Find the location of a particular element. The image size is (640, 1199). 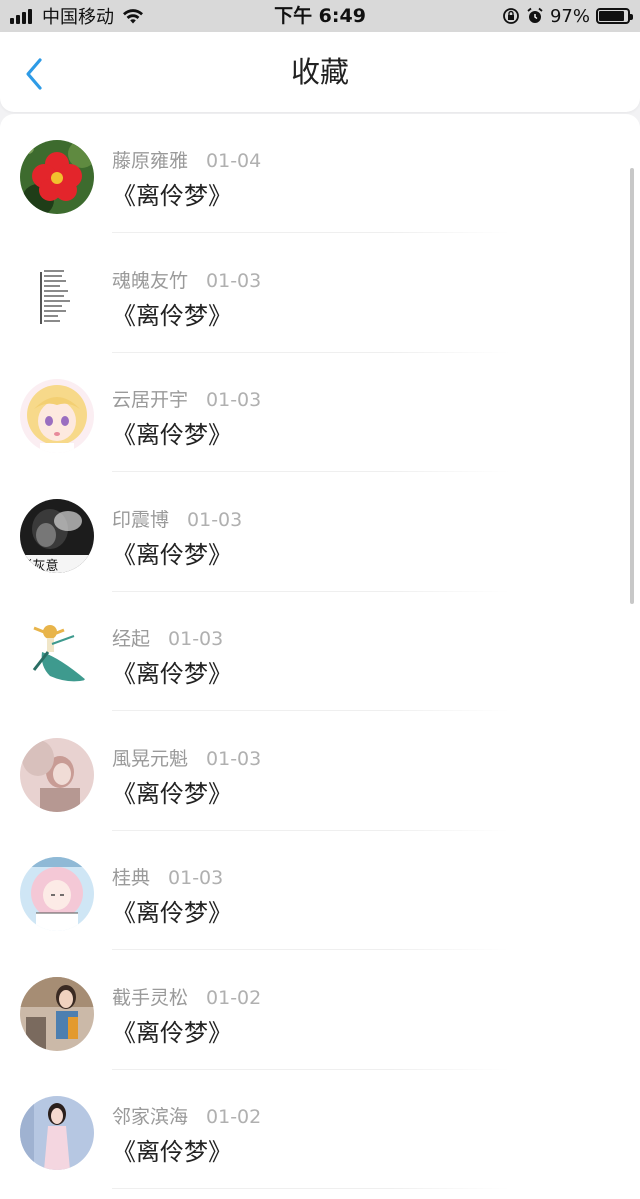

list-item: 截手灵松 01-02 《离伶梦》 is located at coordinates (320, 1010).